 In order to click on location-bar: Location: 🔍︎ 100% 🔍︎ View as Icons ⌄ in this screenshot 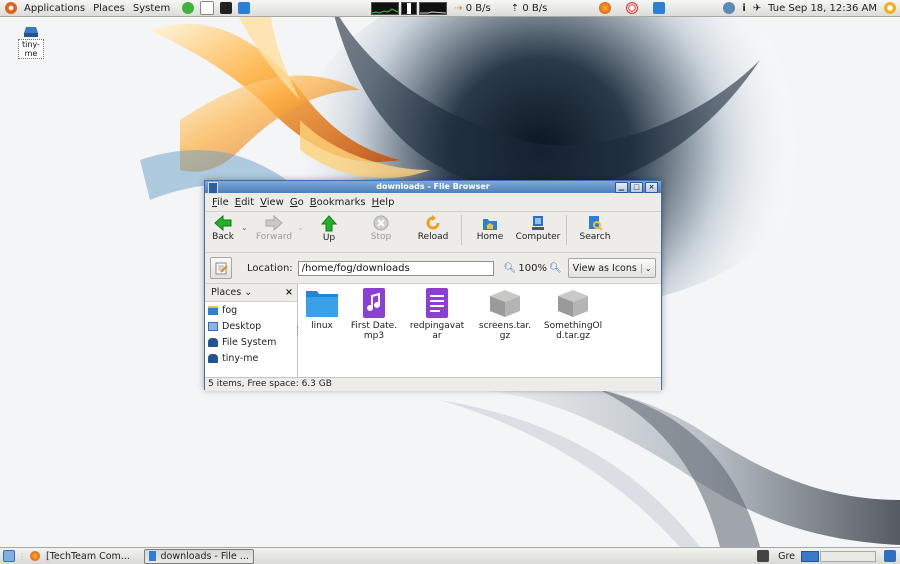, I will do `click(433, 268)`.